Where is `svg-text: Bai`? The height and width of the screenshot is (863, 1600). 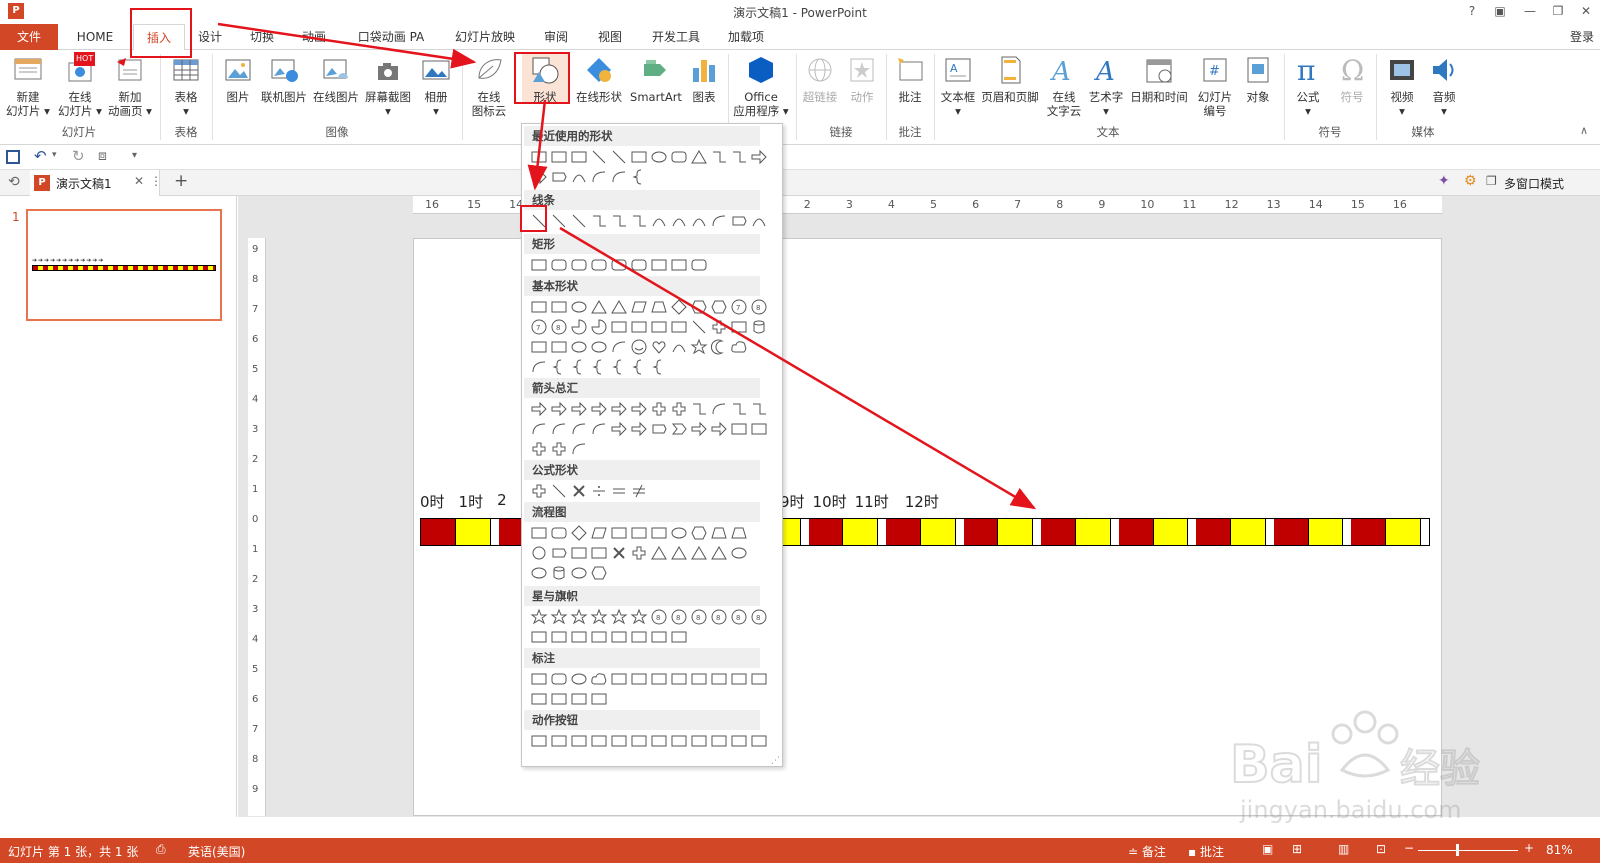
svg-text: Bai is located at coordinates (1276, 765).